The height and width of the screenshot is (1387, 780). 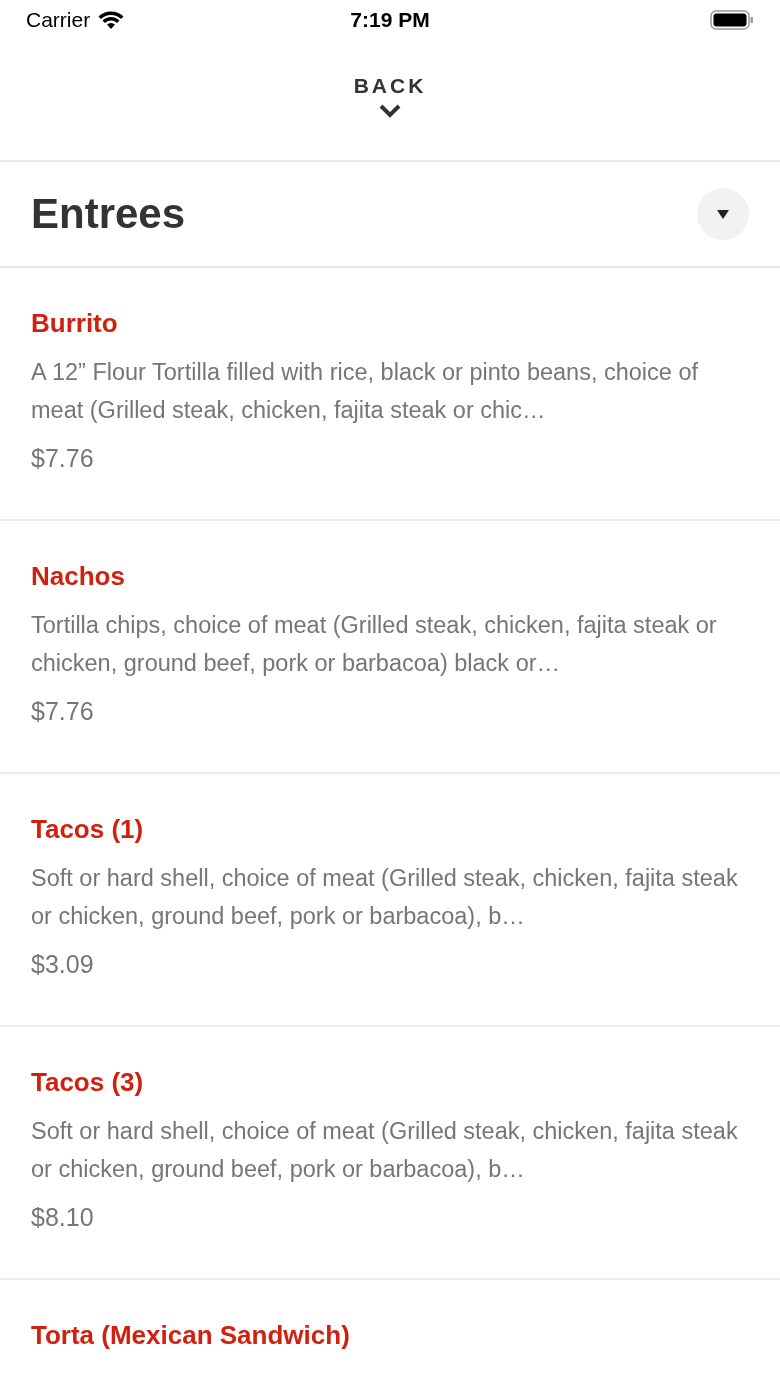 I want to click on triangle-down-icon, so click(x=723, y=214).